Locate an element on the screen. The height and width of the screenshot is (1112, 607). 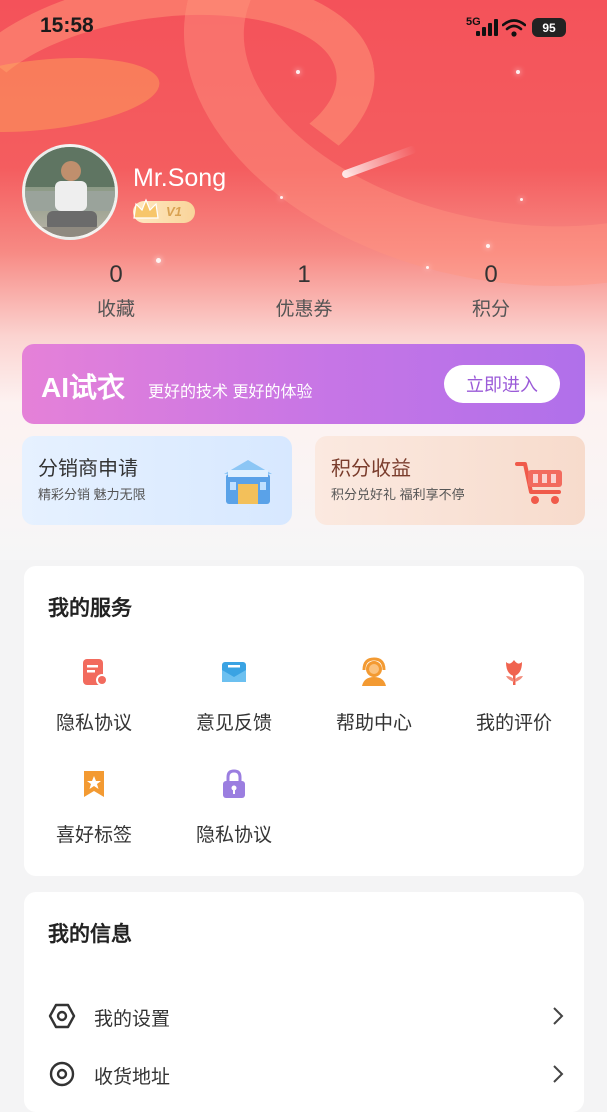
username: Mr.Song is located at coordinates (180, 178).